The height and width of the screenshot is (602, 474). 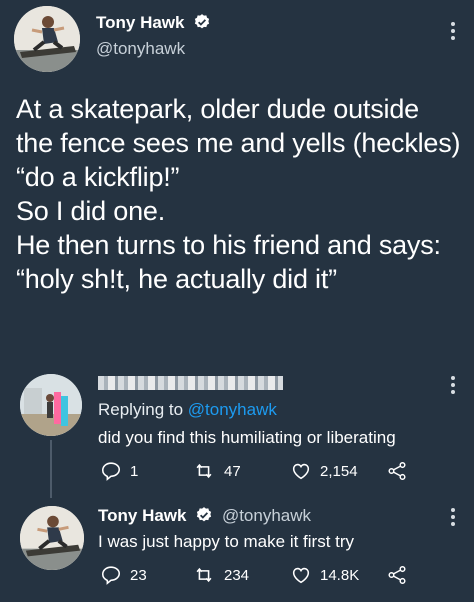 I want to click on response-author-info: Tony Hawk @tonyhawk, so click(x=204, y=516).